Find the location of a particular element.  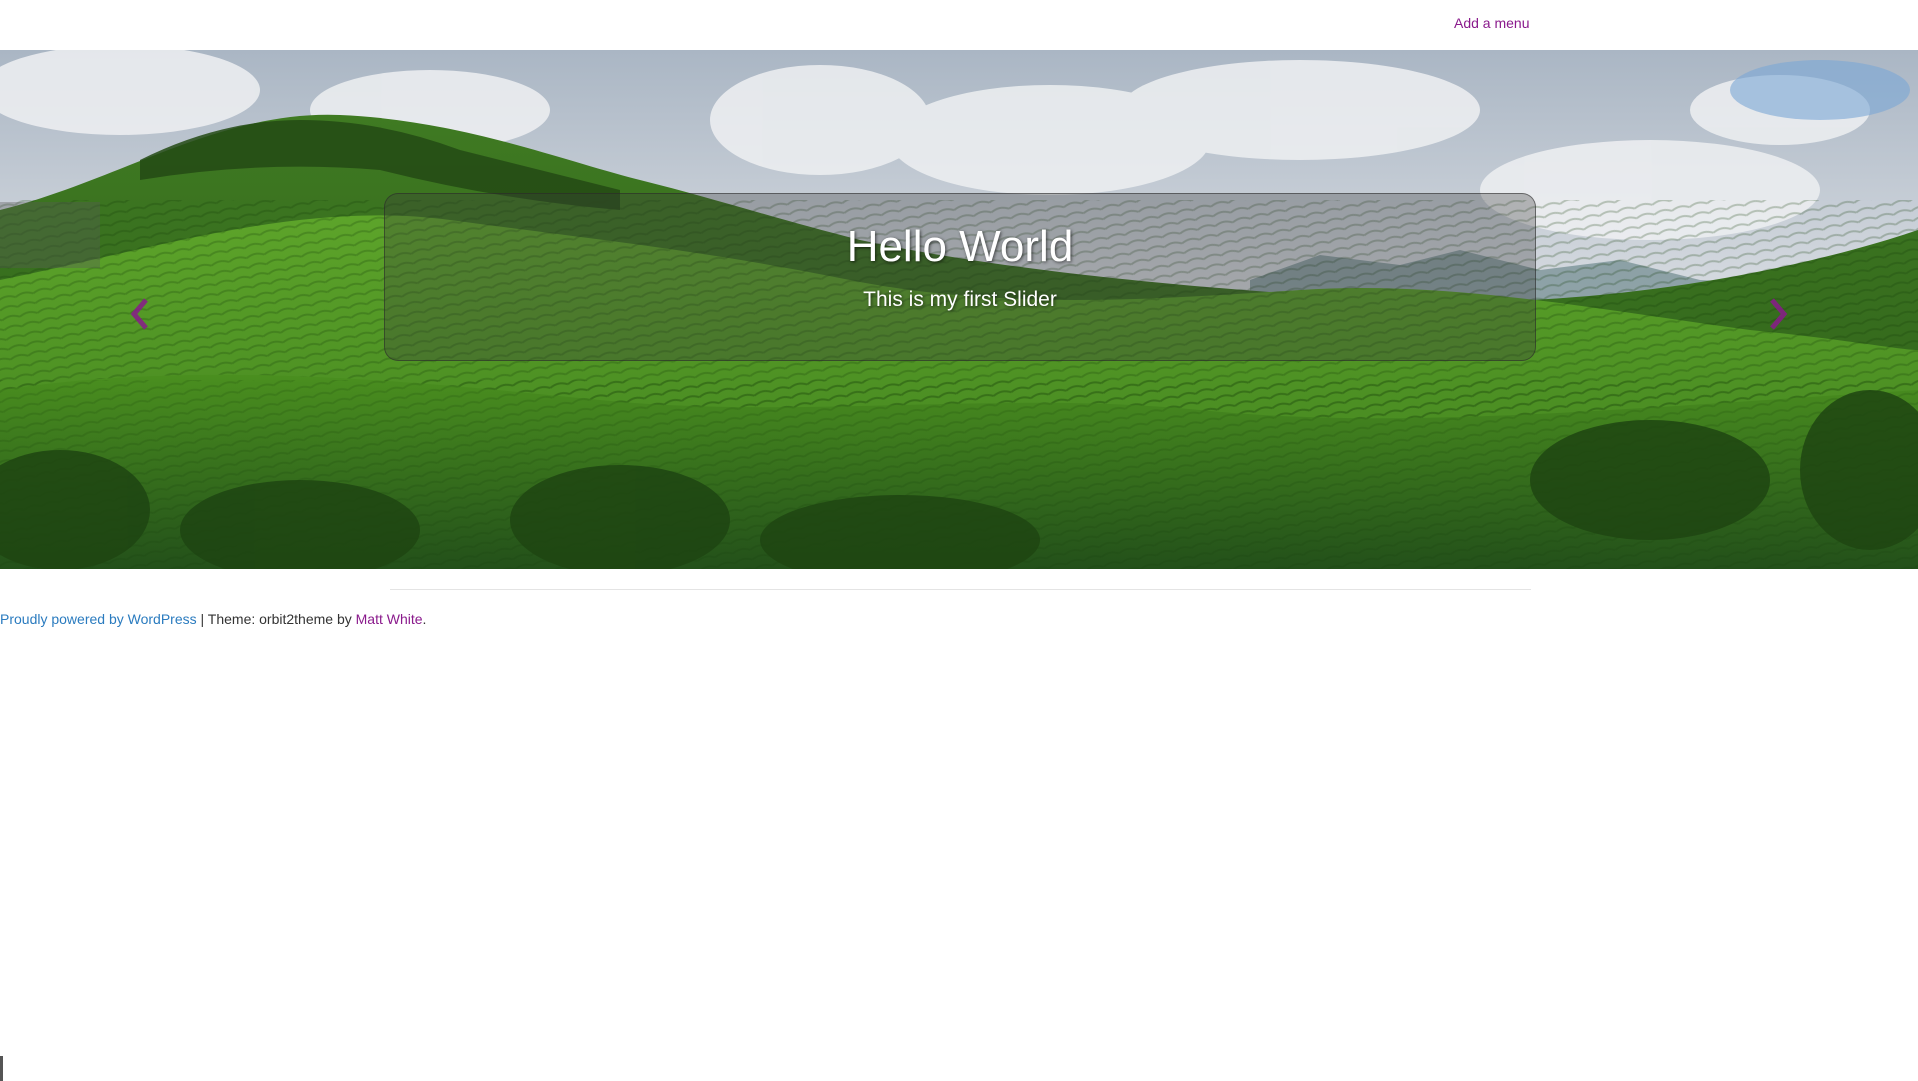

slide-subtitle: This is my first Slider is located at coordinates (960, 299).